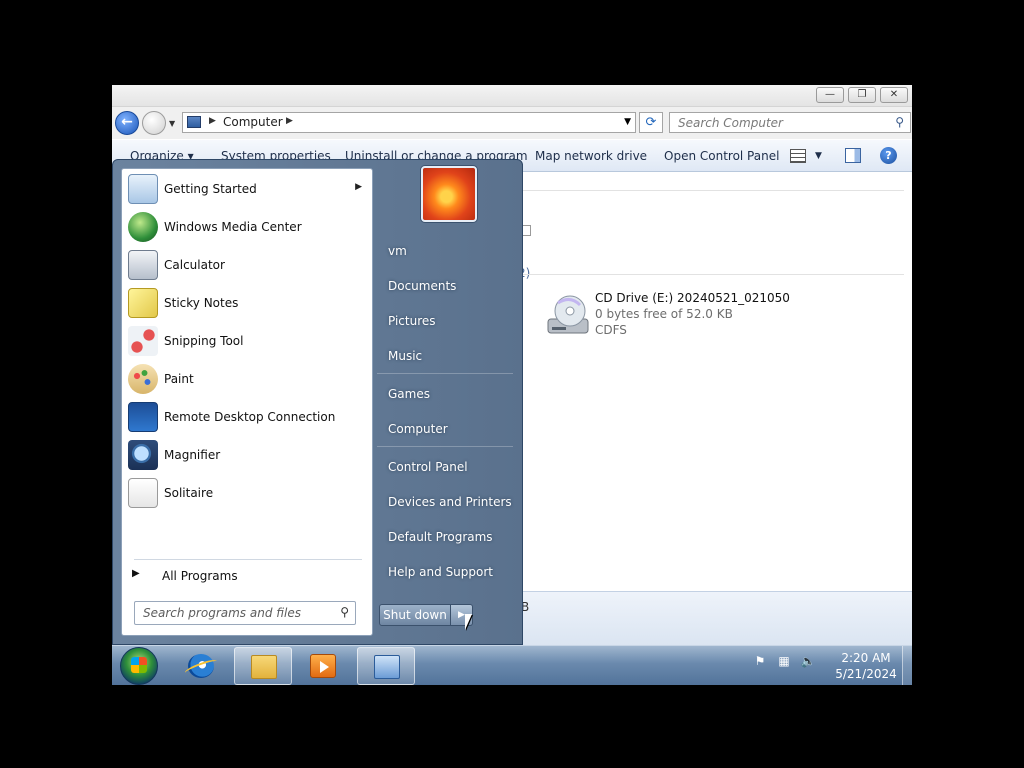 The width and height of the screenshot is (1024, 768). Describe the element at coordinates (248, 265) in the screenshot. I see `program-item: Calculator` at that location.